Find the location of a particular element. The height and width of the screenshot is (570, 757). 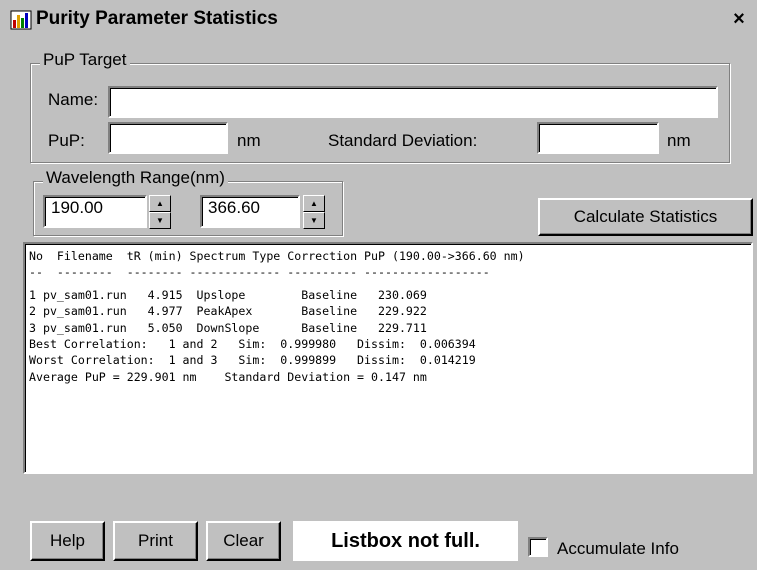

wavelength-end-spinner: ▲ ▼ is located at coordinates (314, 212).